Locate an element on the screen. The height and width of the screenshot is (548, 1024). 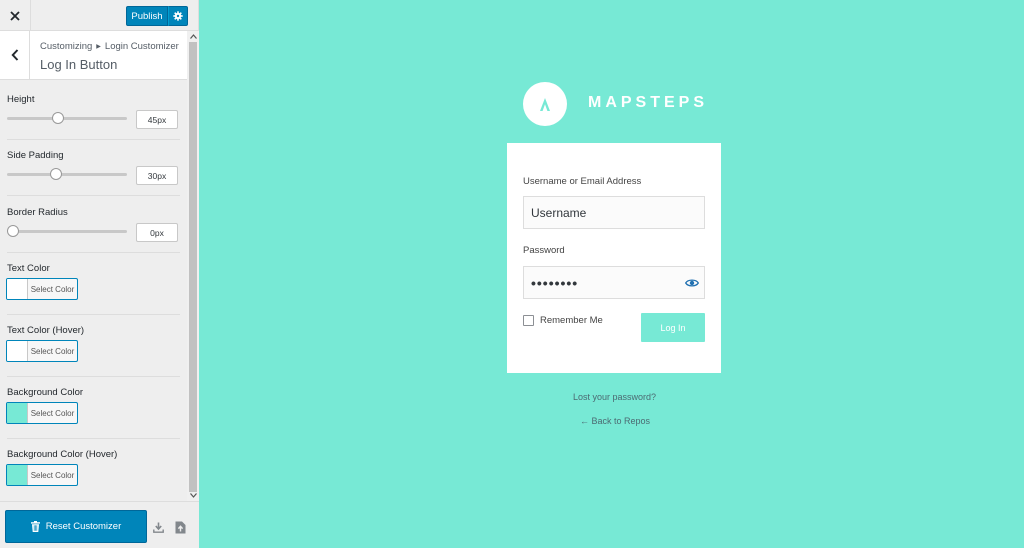
reset-customizer-button: Reset Customizer is located at coordinates (76, 526).